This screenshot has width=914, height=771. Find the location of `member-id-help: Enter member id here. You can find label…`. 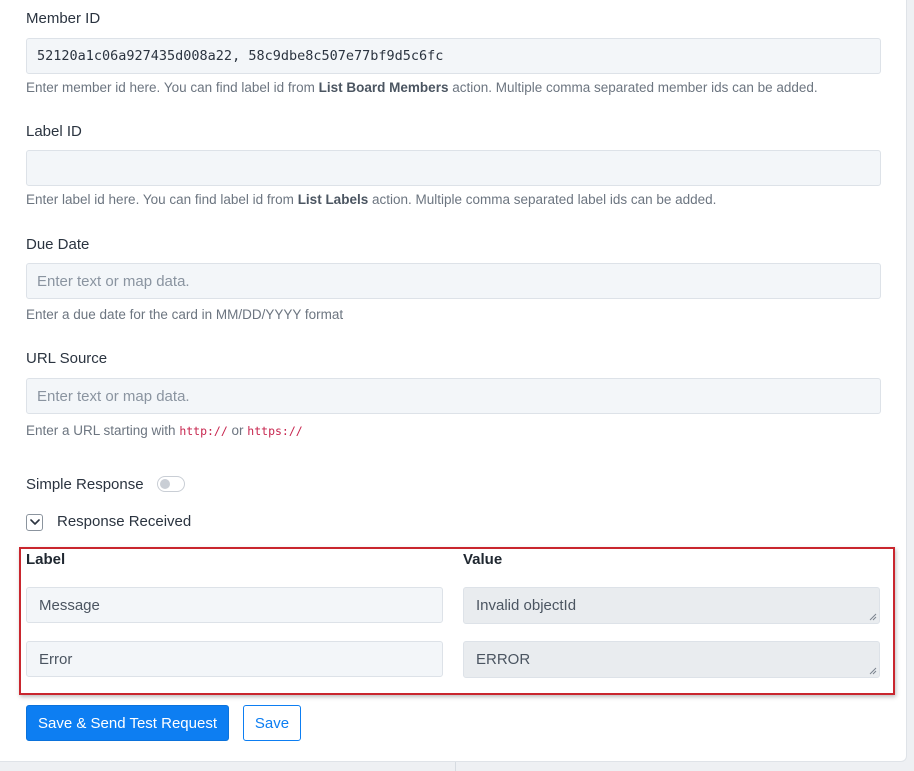

member-id-help: Enter member id here. You can find label… is located at coordinates (422, 87).